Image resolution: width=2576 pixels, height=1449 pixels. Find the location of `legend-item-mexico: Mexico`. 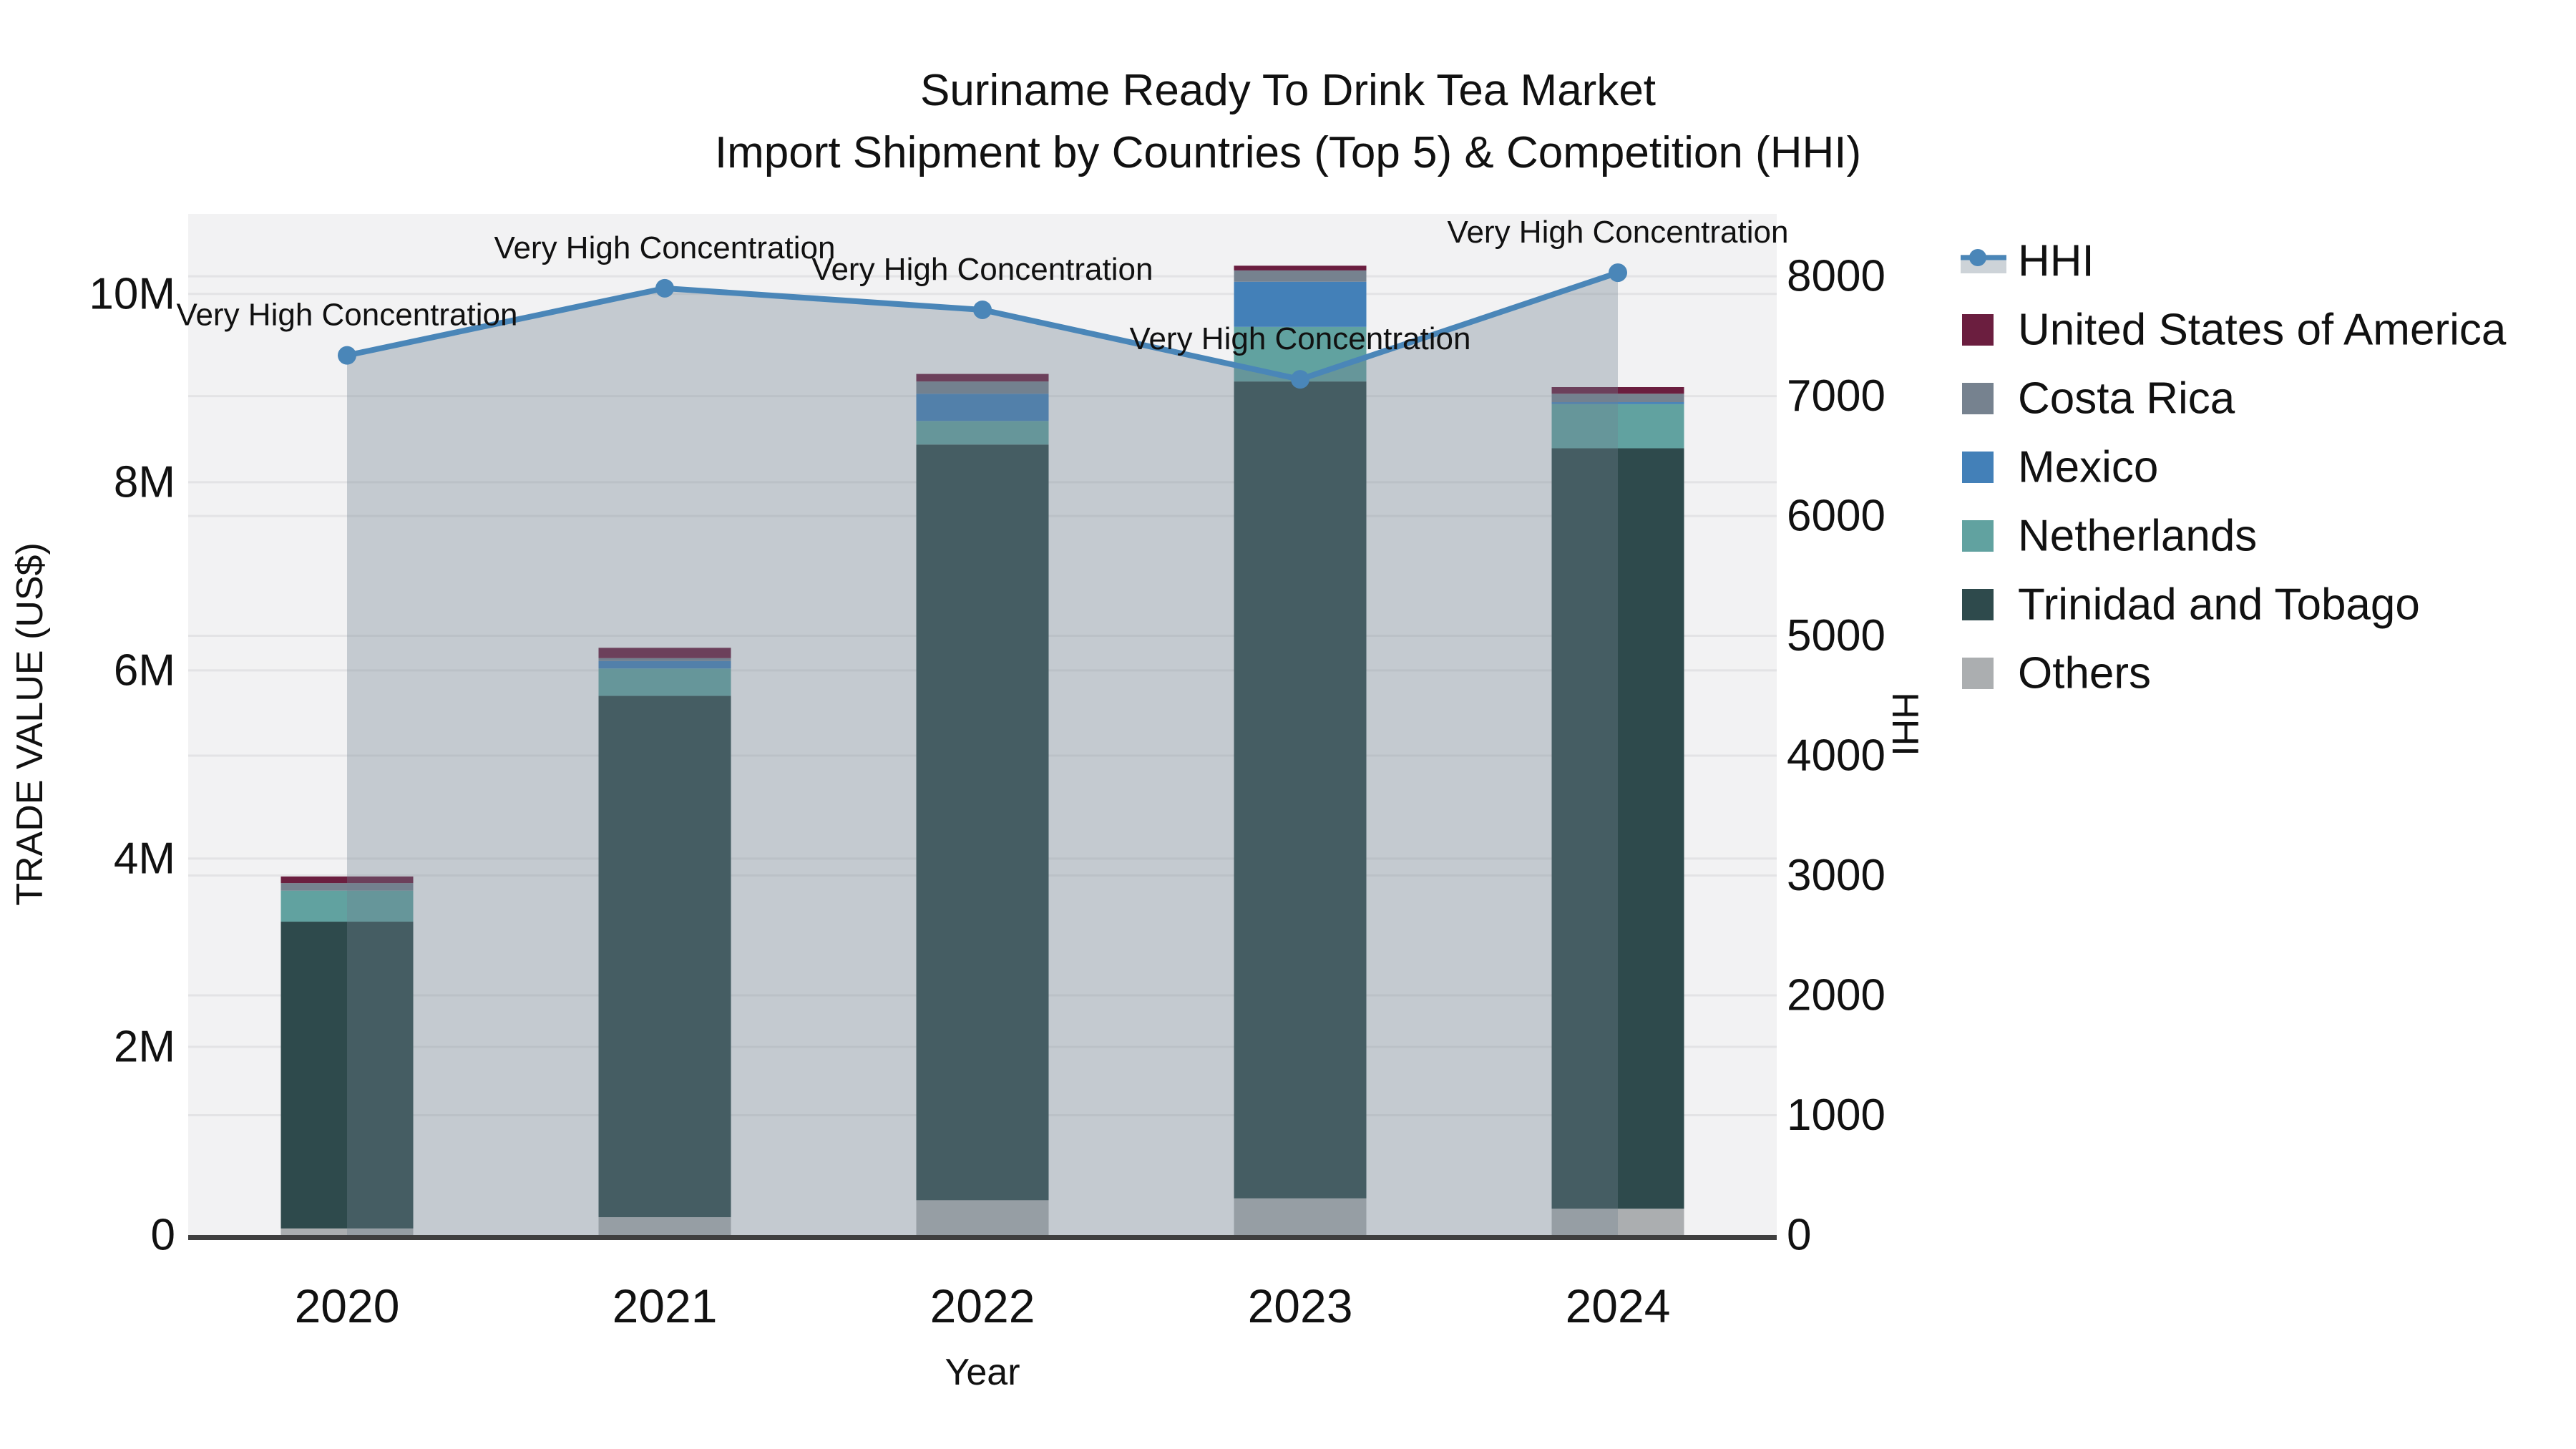

legend-item-mexico: Mexico is located at coordinates (2060, 467).